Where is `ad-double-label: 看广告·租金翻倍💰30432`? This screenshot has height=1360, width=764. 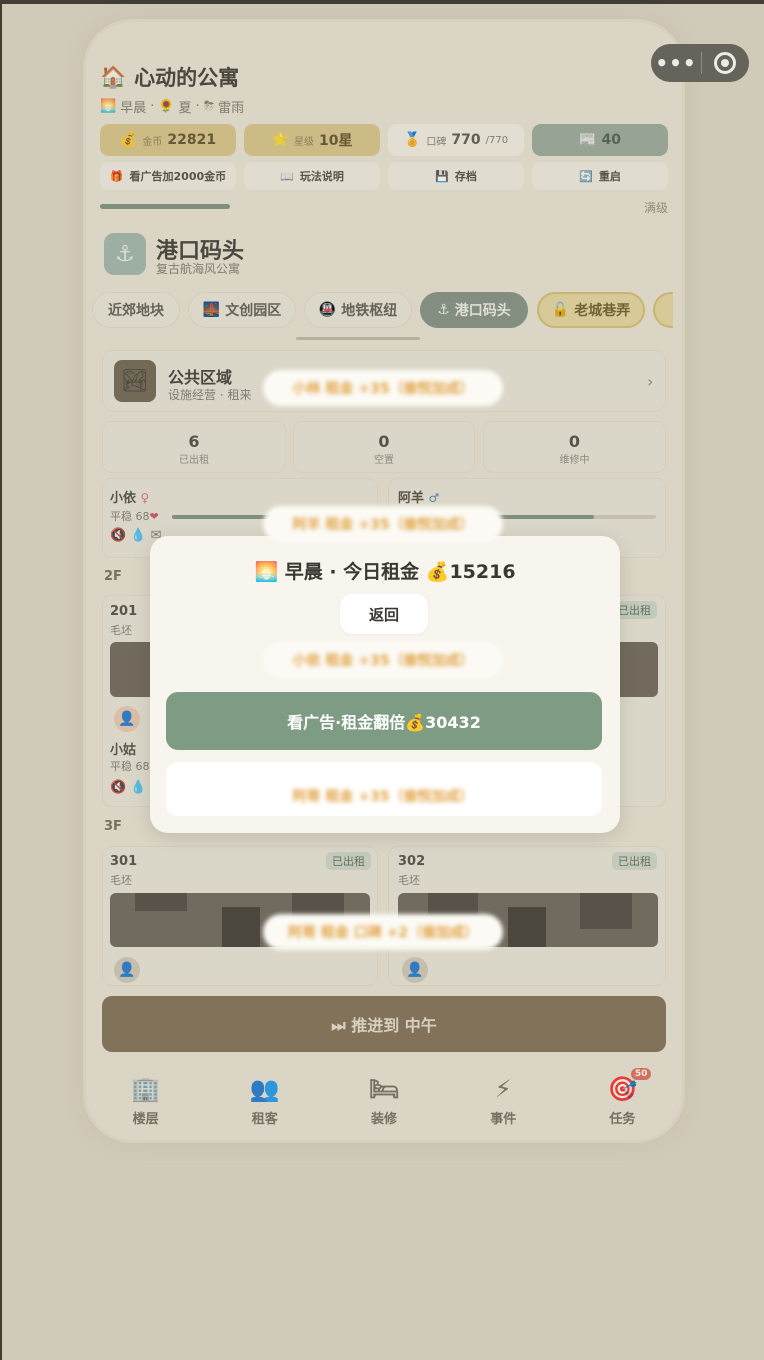 ad-double-label: 看广告·租金翻倍💰30432 is located at coordinates (384, 722).